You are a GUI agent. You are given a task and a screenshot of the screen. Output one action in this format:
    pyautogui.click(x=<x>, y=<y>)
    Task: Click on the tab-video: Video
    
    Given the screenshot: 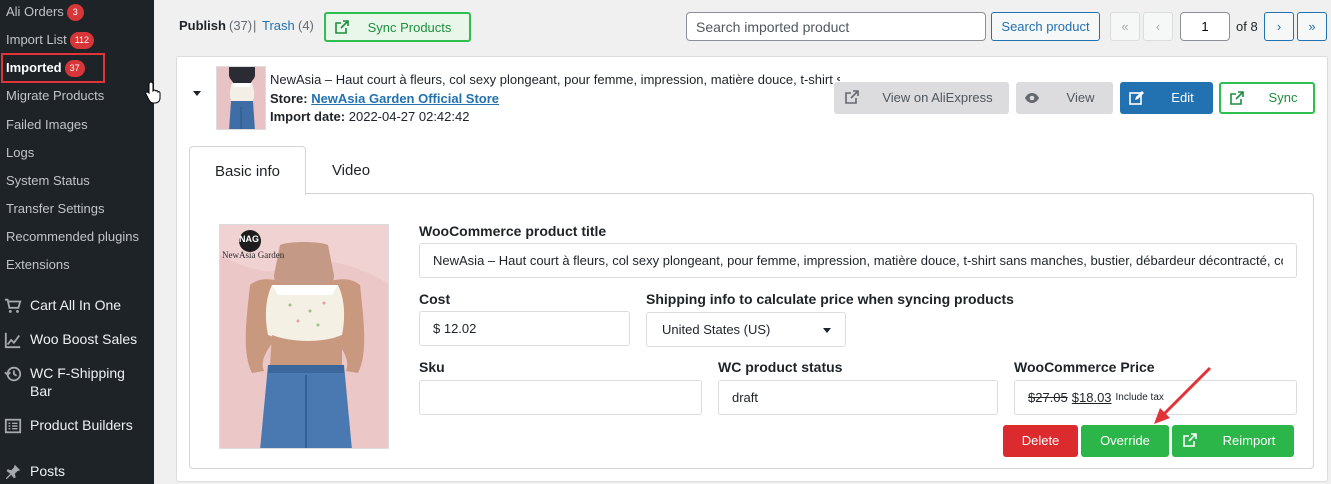 What is the action you would take?
    pyautogui.click(x=351, y=170)
    